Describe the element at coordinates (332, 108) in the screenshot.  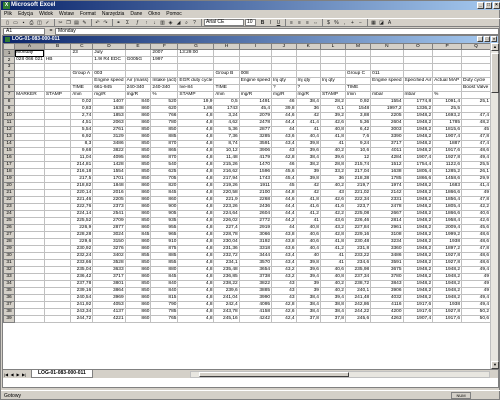
I see `cell: 0,1` at that location.